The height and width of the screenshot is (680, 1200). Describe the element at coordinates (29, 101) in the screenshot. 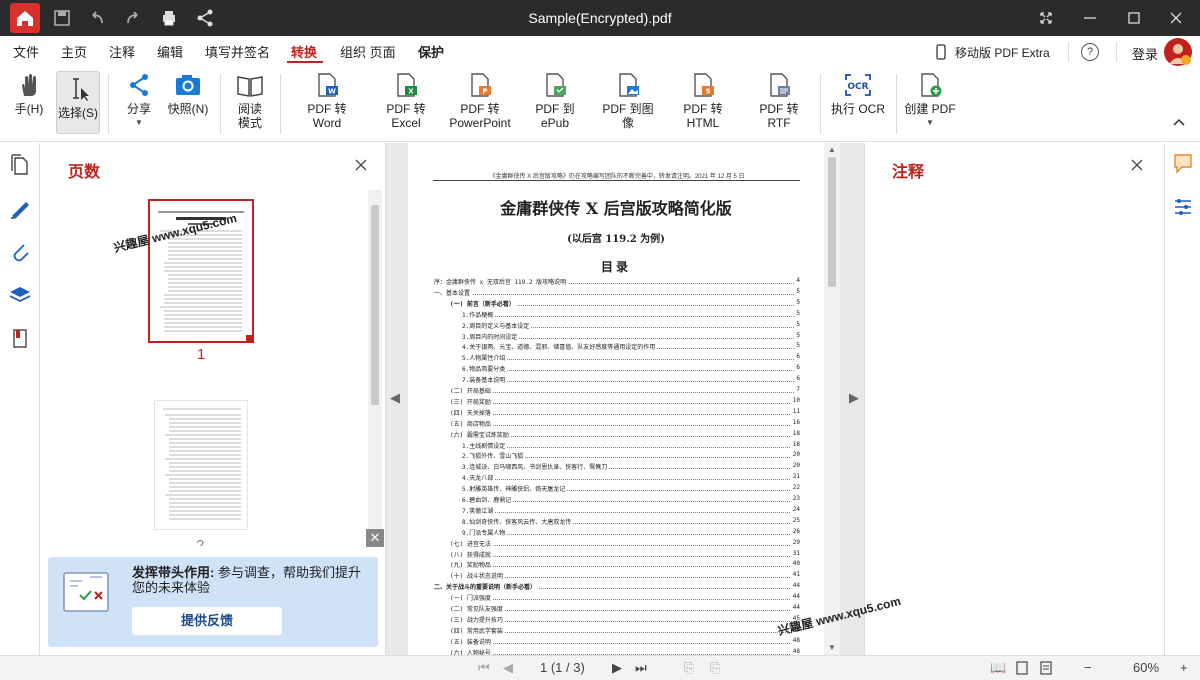

I see `hand-tool-button: 手(H)` at that location.